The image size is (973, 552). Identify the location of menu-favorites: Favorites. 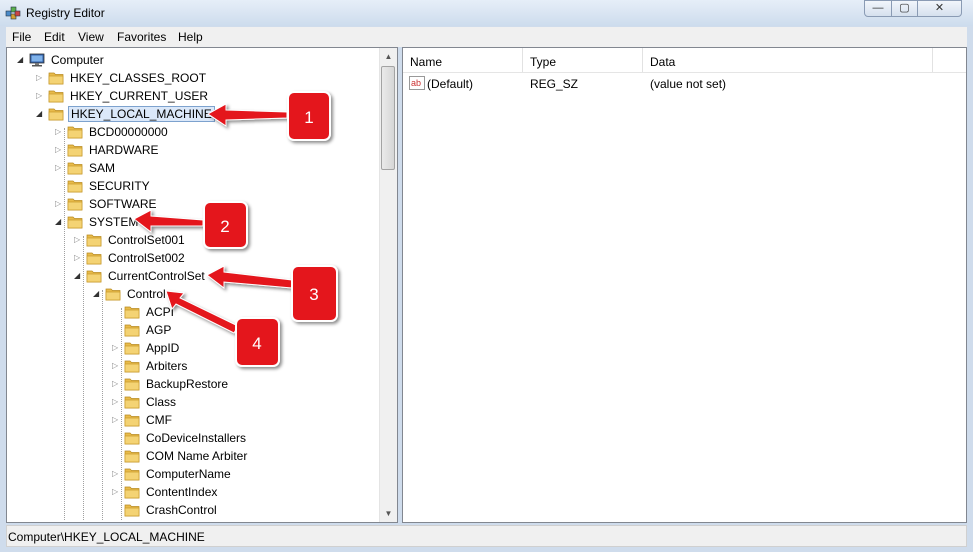
(141, 37).